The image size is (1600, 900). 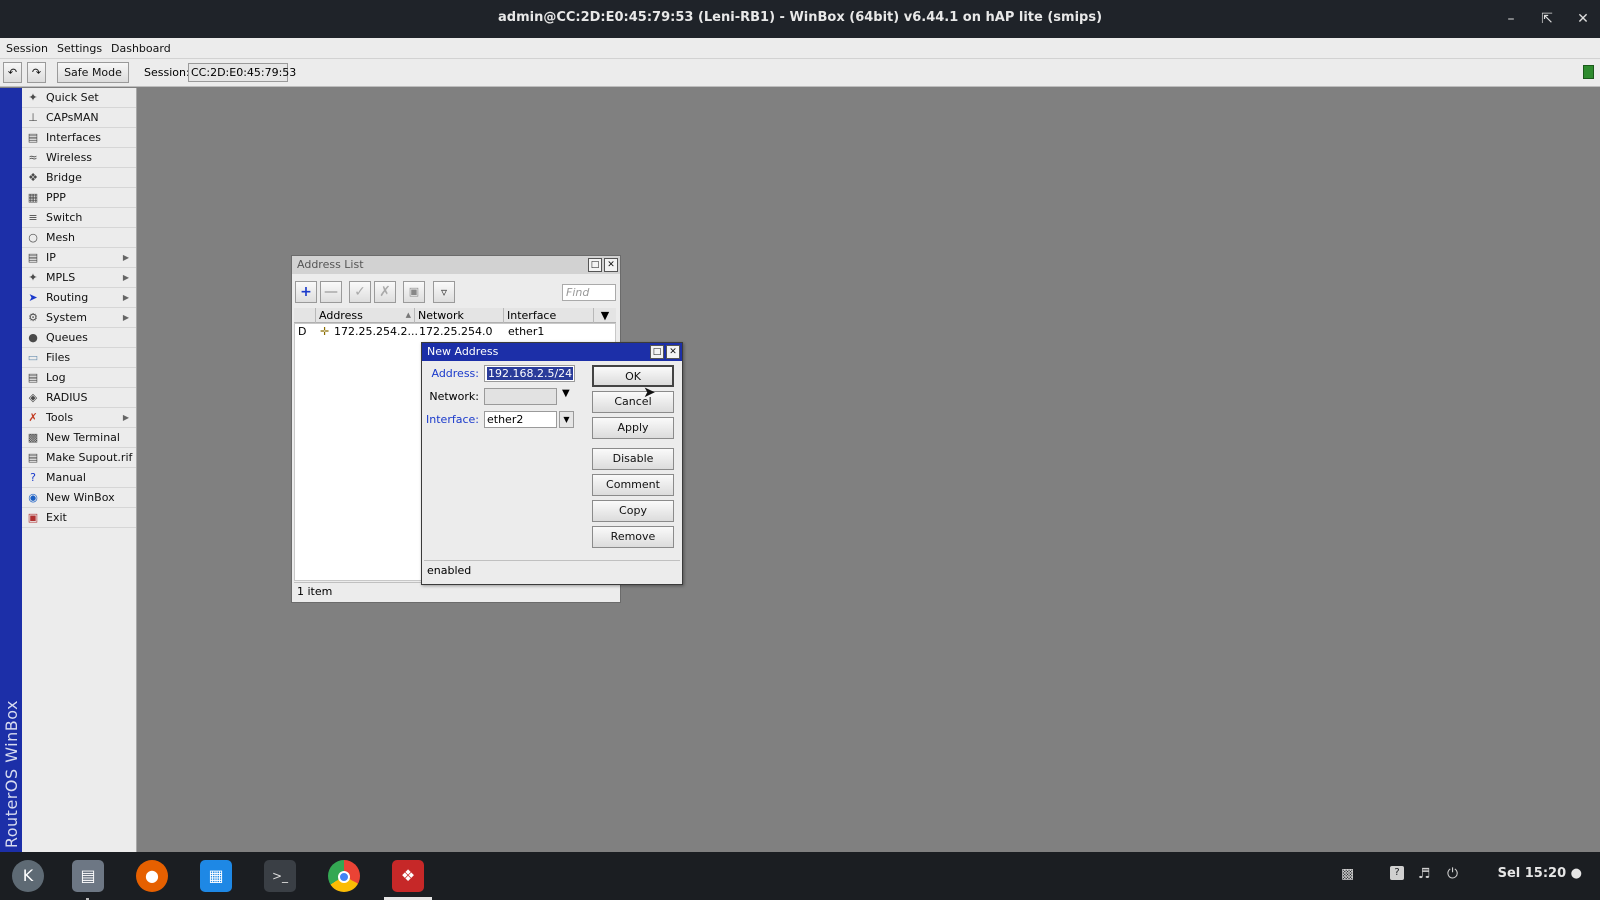 I want to click on submenu-arrow-icon: ▶, so click(x=125, y=277).